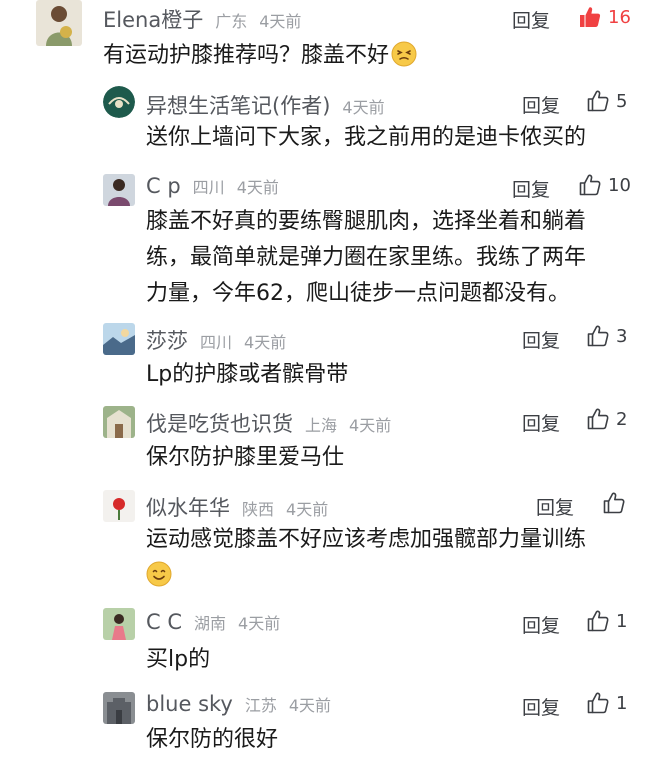 This screenshot has width=660, height=758. I want to click on comment-text: 送你上墙问下大家，我之前用的是迪卡侬买的, so click(366, 137).